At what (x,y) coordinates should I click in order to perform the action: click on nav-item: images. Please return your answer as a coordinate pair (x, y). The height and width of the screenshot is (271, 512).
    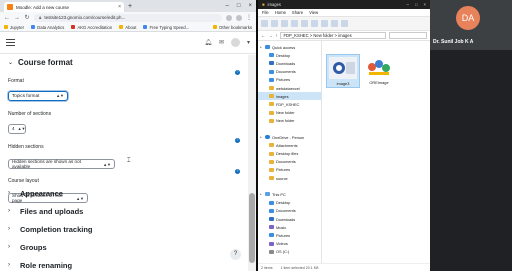
    Looking at the image, I should click on (289, 96).